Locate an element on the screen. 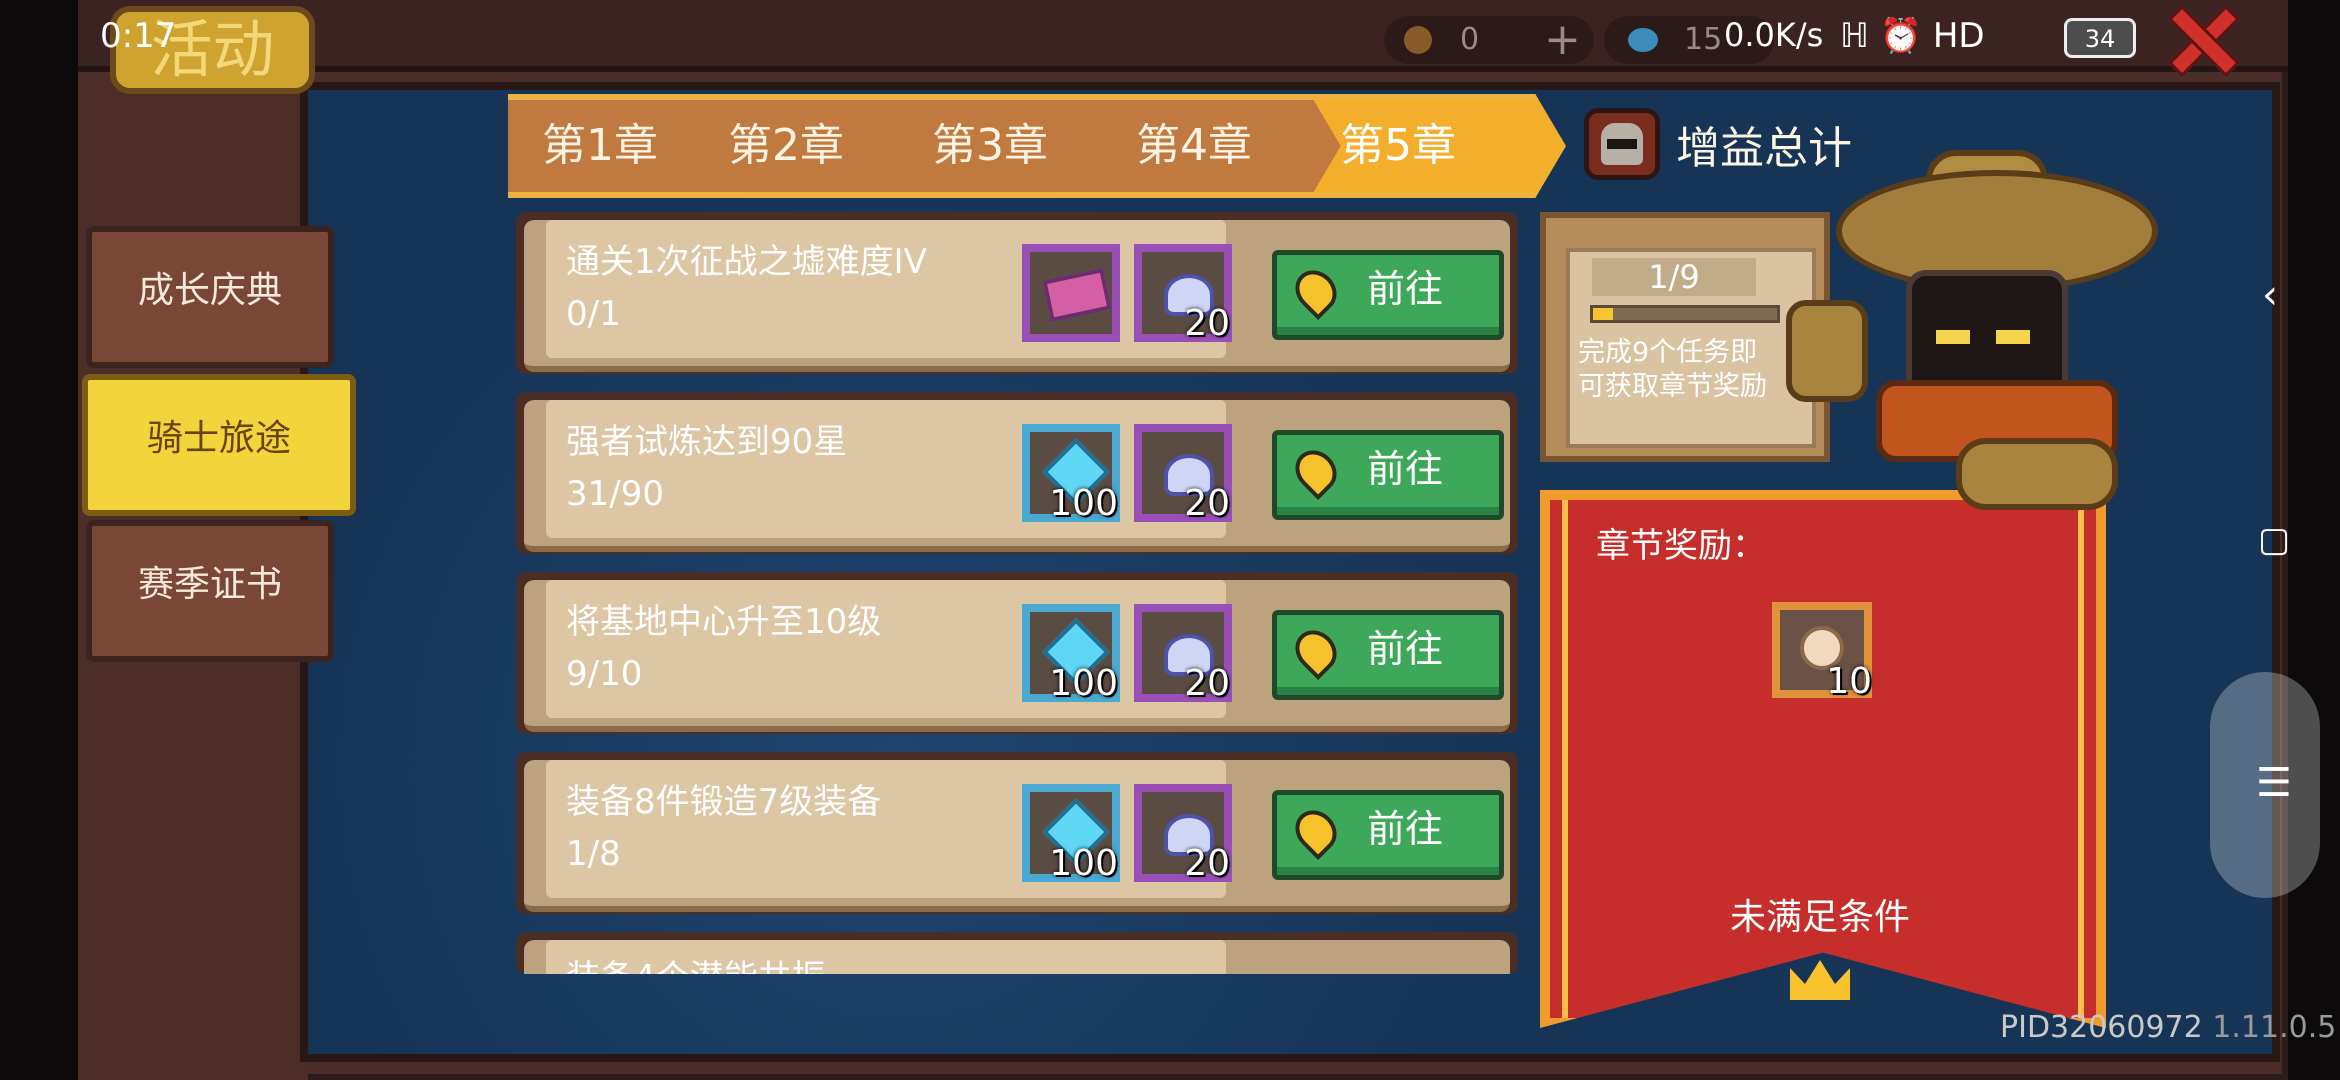  chapter-progress-description: 完成9个任务即可获取章节奖励 is located at coordinates (1672, 369).